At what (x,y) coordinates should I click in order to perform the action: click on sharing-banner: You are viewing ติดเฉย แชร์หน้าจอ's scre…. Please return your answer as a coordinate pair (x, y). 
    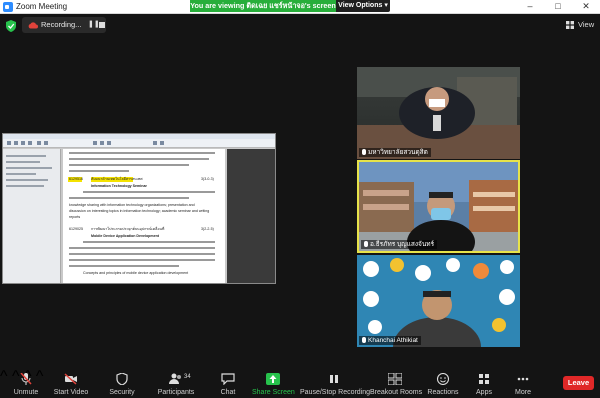
    Looking at the image, I should click on (263, 6).